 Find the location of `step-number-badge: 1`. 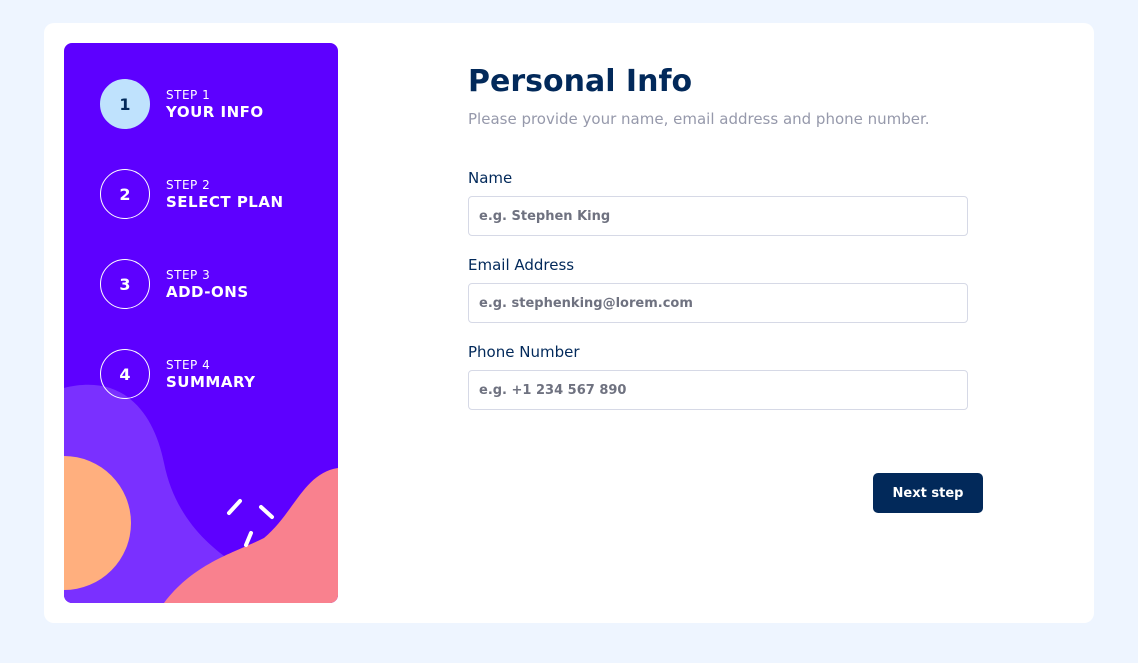

step-number-badge: 1 is located at coordinates (125, 104).